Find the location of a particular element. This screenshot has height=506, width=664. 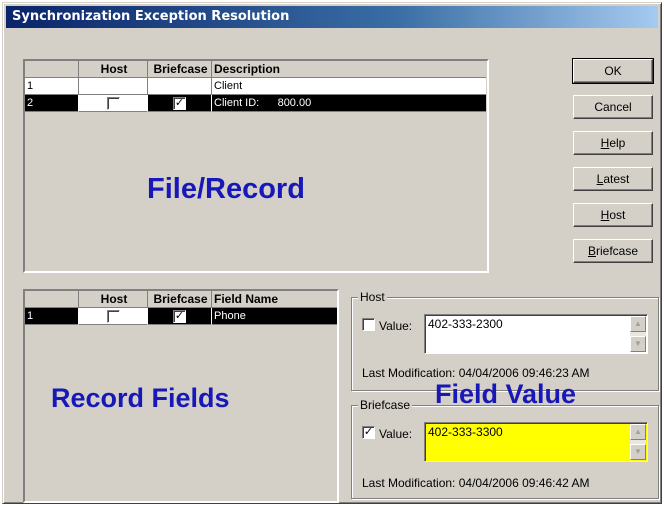

record-fields-label: Record Fields is located at coordinates (140, 398).